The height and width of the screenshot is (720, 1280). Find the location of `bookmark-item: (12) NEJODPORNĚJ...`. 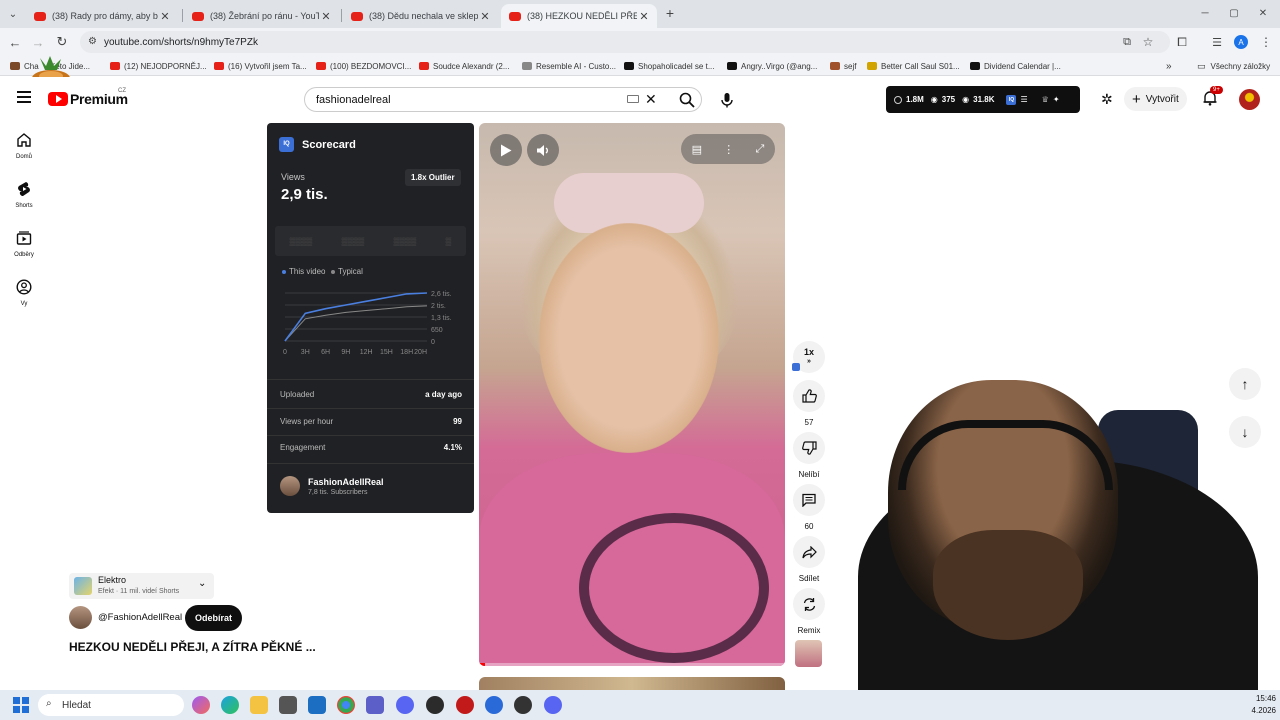

bookmark-item: (12) NEJODPORNĚJ... is located at coordinates (158, 66).